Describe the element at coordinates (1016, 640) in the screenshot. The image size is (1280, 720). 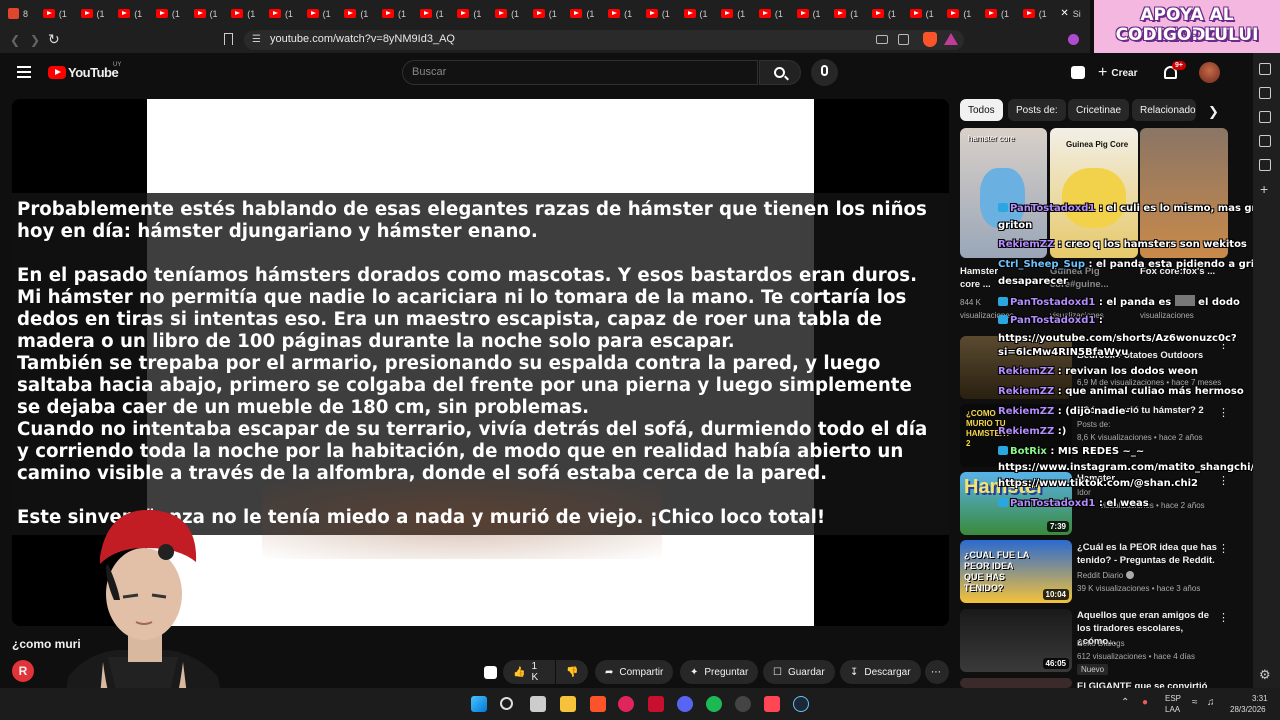
I see `video-thumbnail: 46:05` at that location.